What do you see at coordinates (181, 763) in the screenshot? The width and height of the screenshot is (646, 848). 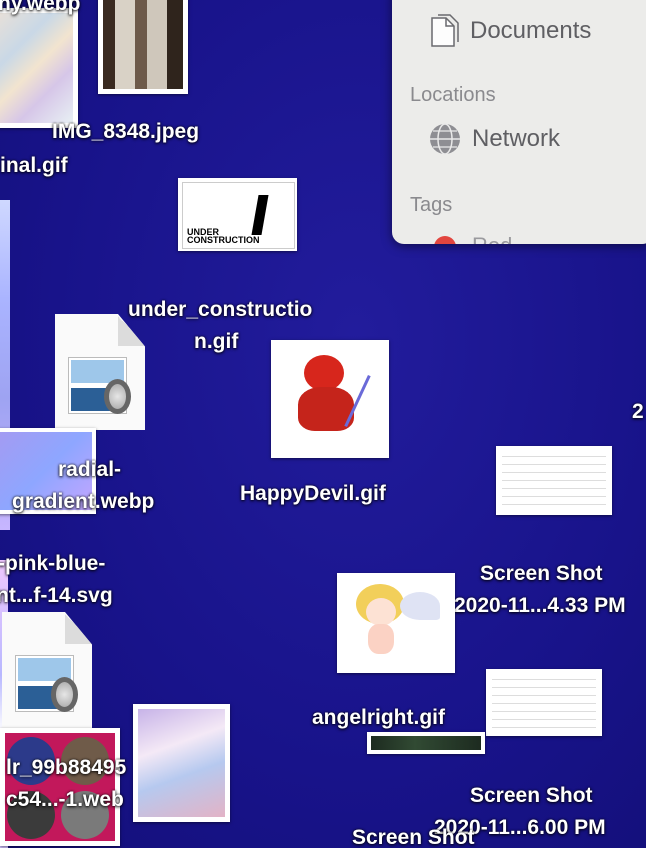 I see `pastel-light-thumbnail` at bounding box center [181, 763].